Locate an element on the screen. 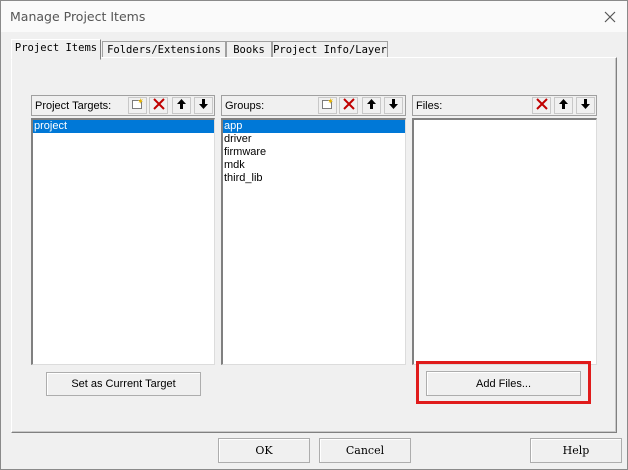 The height and width of the screenshot is (470, 628). delete-target-button is located at coordinates (158, 105).